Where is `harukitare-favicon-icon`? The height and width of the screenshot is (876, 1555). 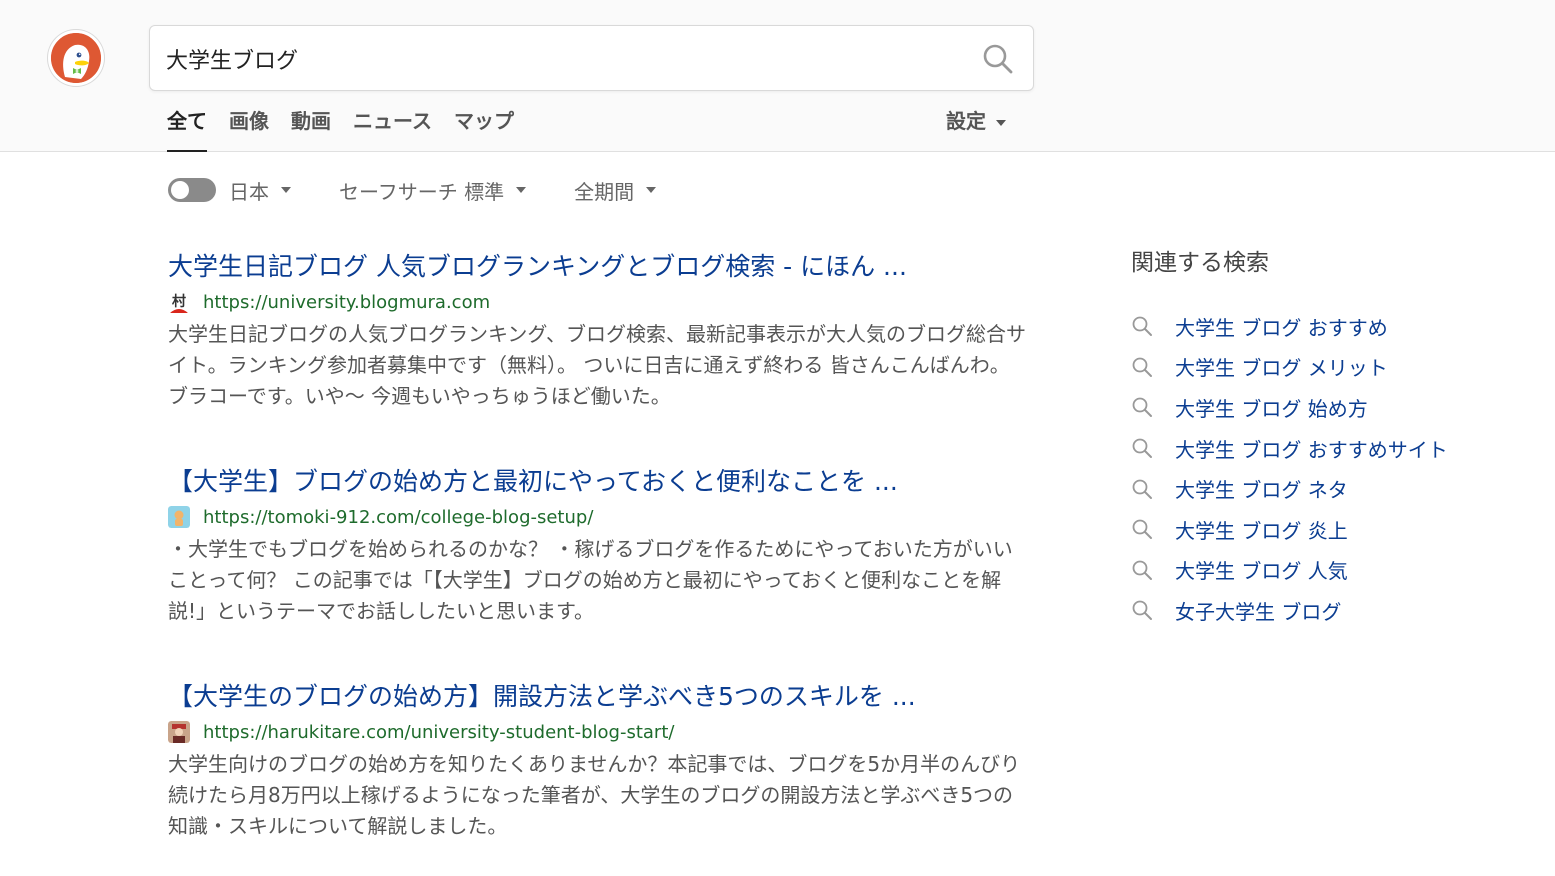
harukitare-favicon-icon is located at coordinates (179, 732).